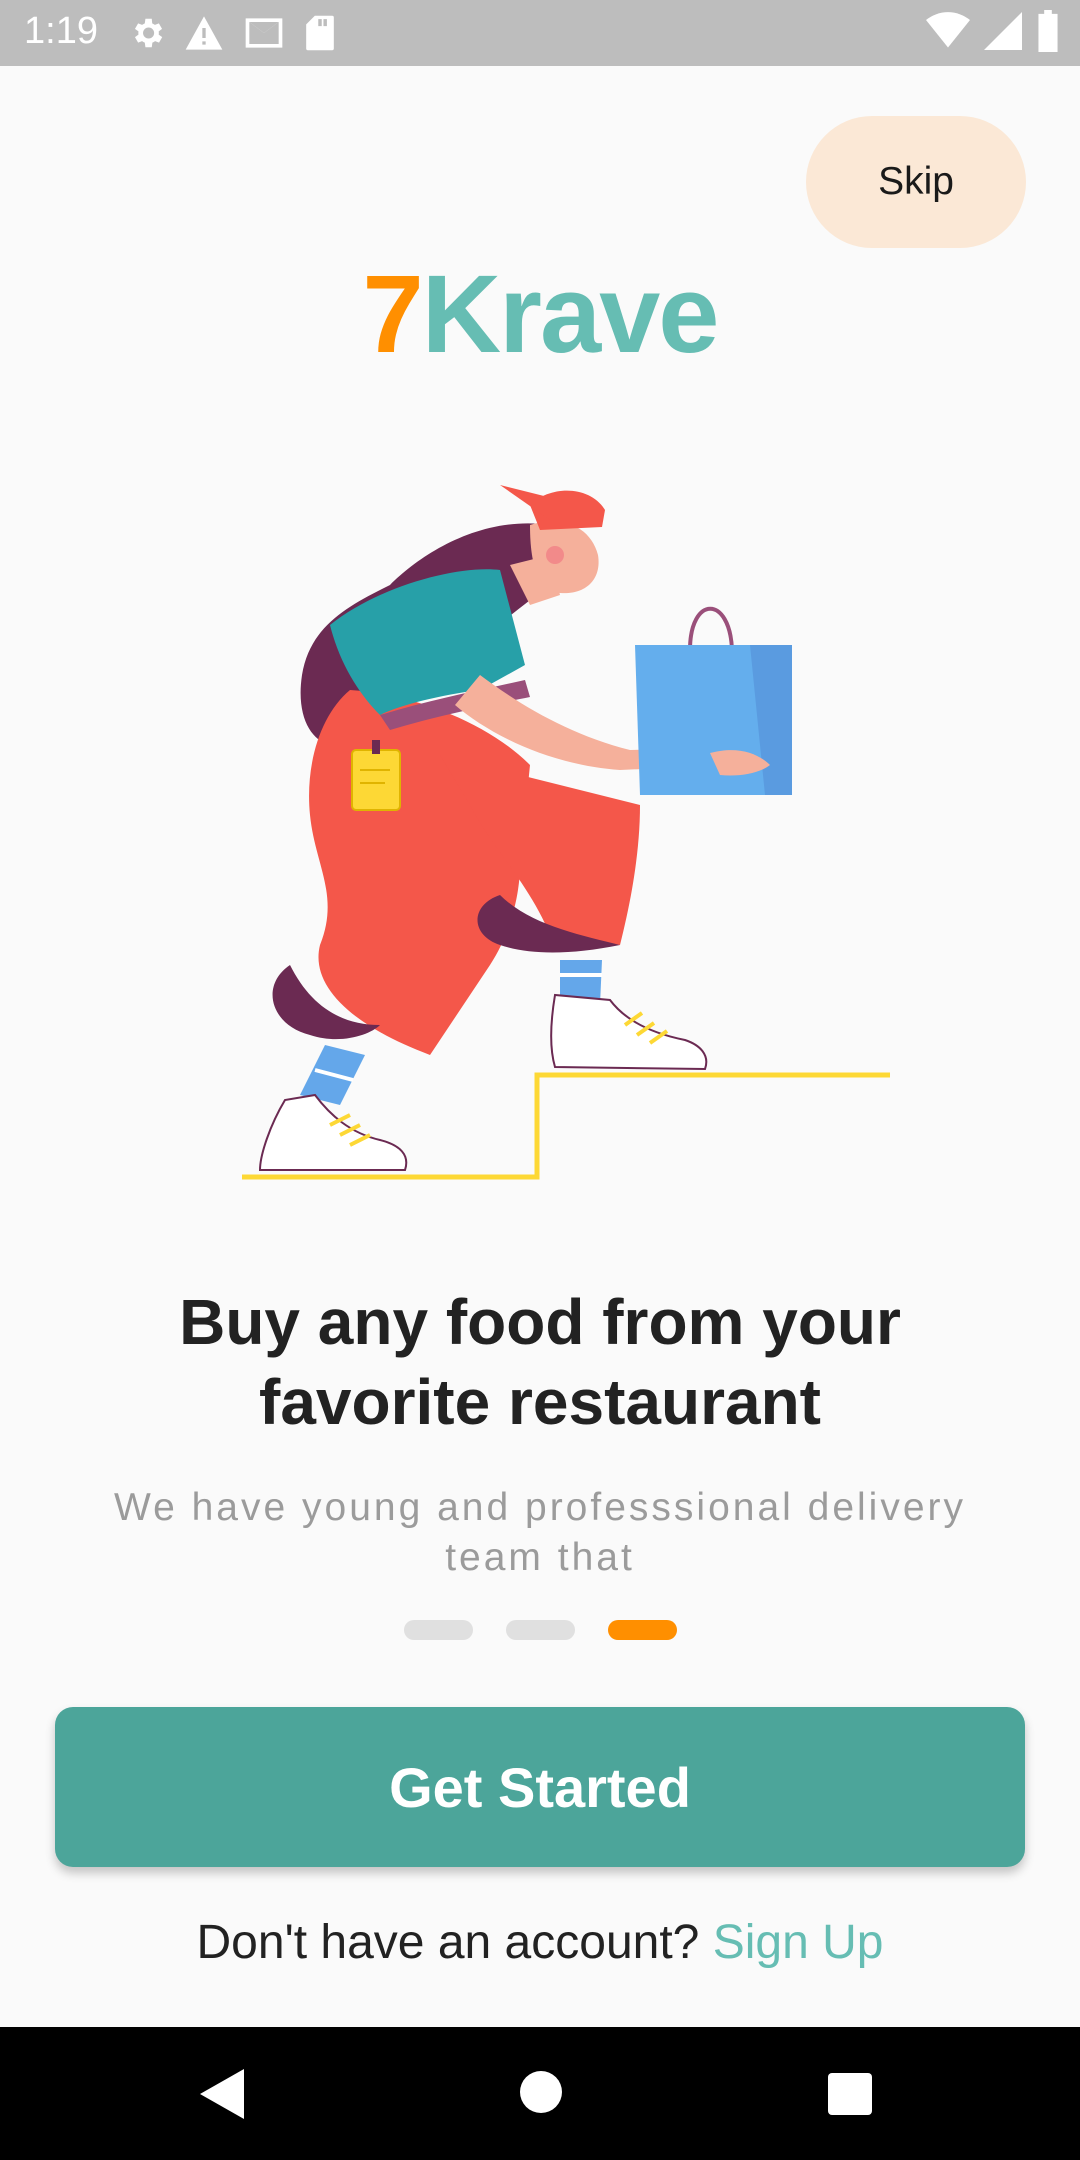  I want to click on logo-wordmark: Krave, so click(570, 314).